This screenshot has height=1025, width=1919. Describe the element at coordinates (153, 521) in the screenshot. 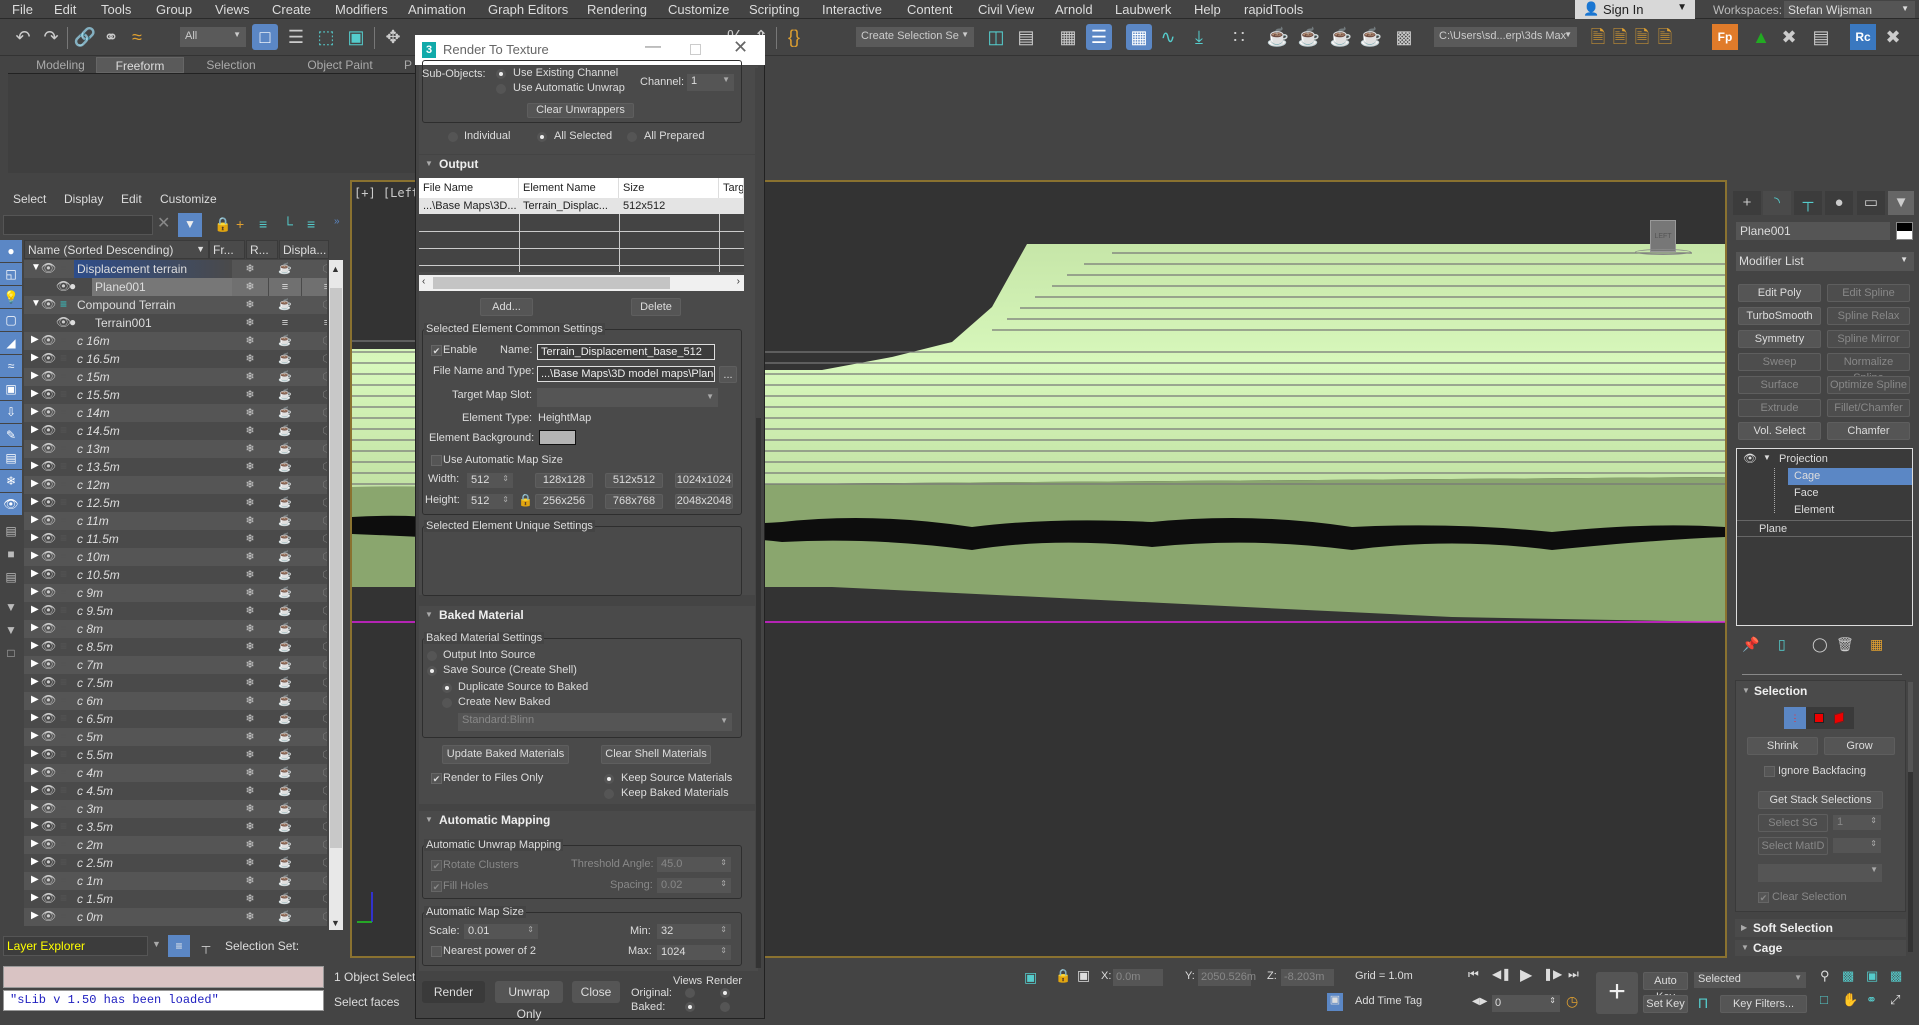

I see `row-name: c 11m` at that location.